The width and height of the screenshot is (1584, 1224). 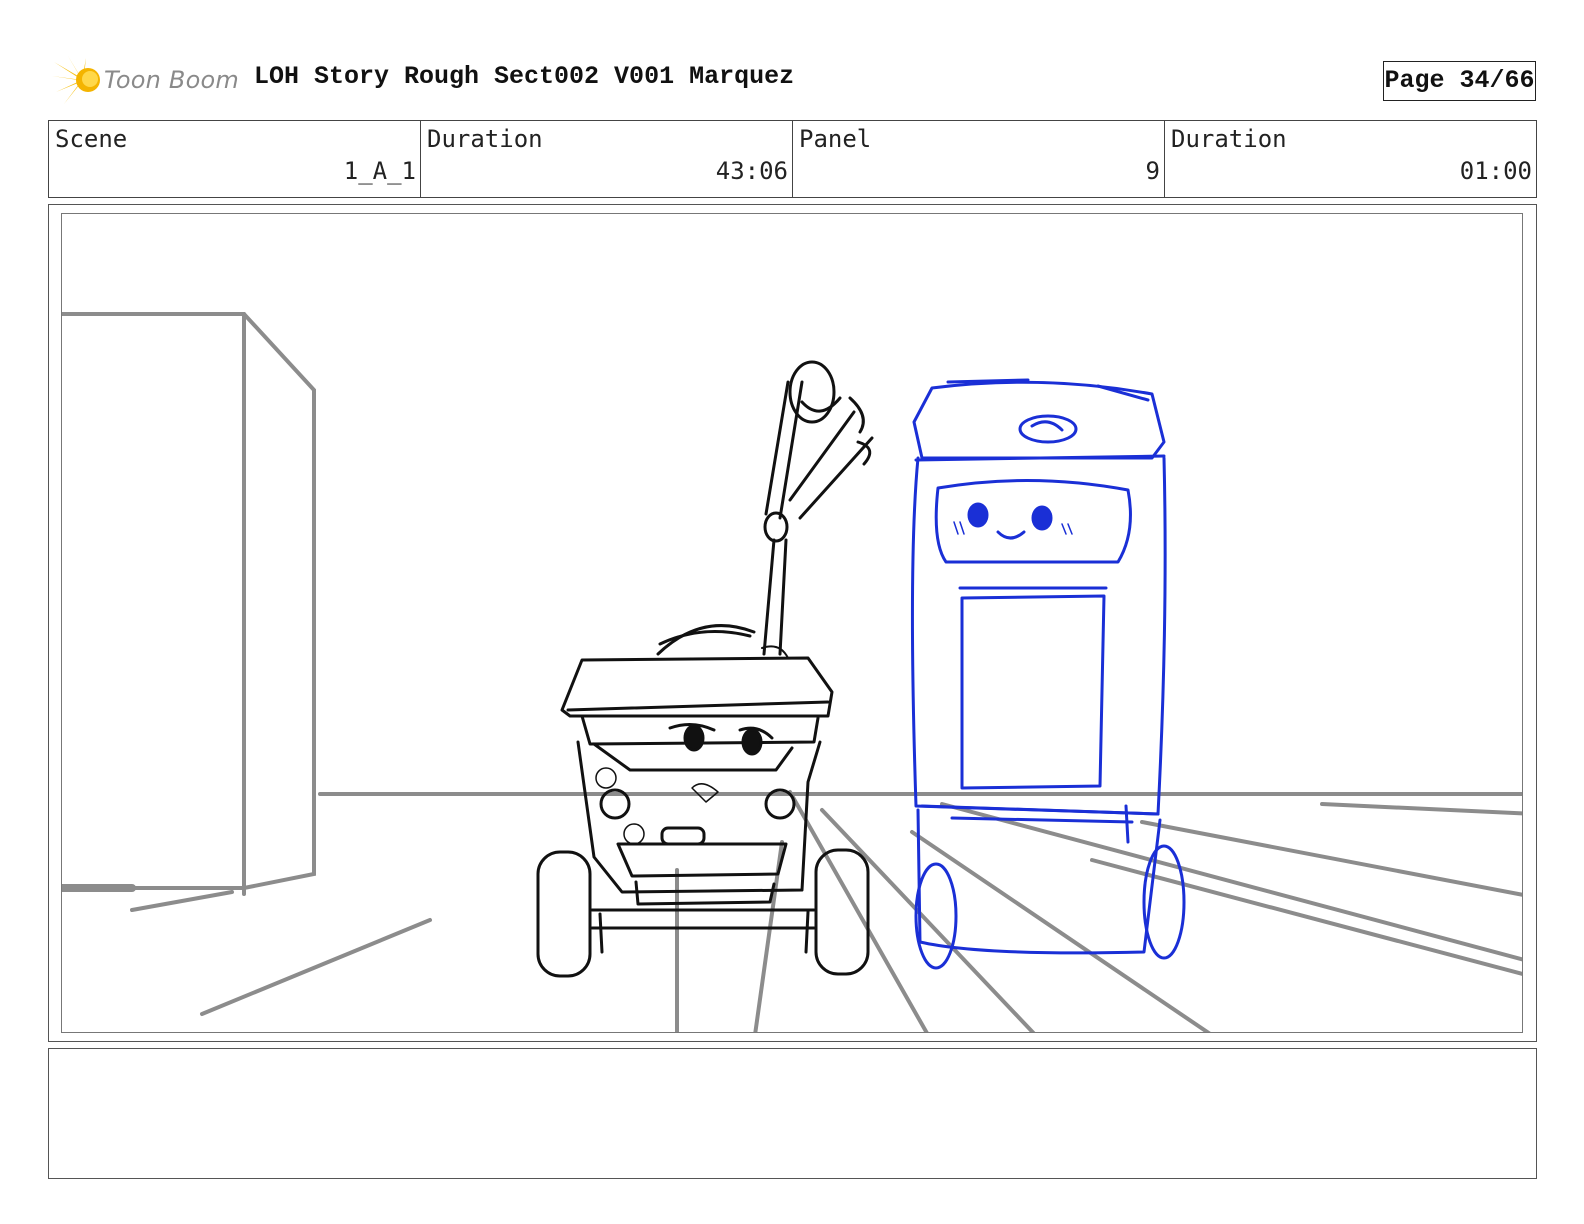 I want to click on panel-cell: Panel 9, so click(x=979, y=159).